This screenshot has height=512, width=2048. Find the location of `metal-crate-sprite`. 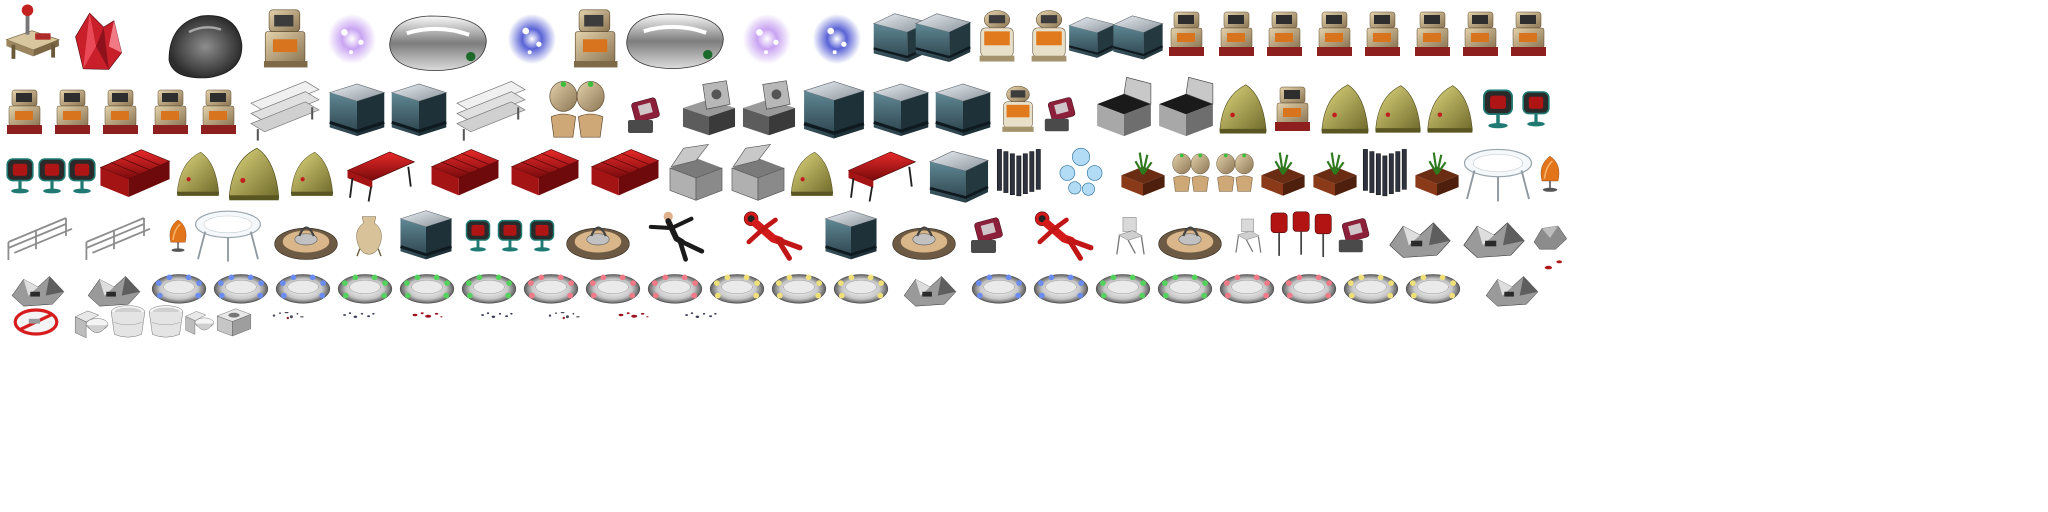

metal-crate-sprite is located at coordinates (758, 172).